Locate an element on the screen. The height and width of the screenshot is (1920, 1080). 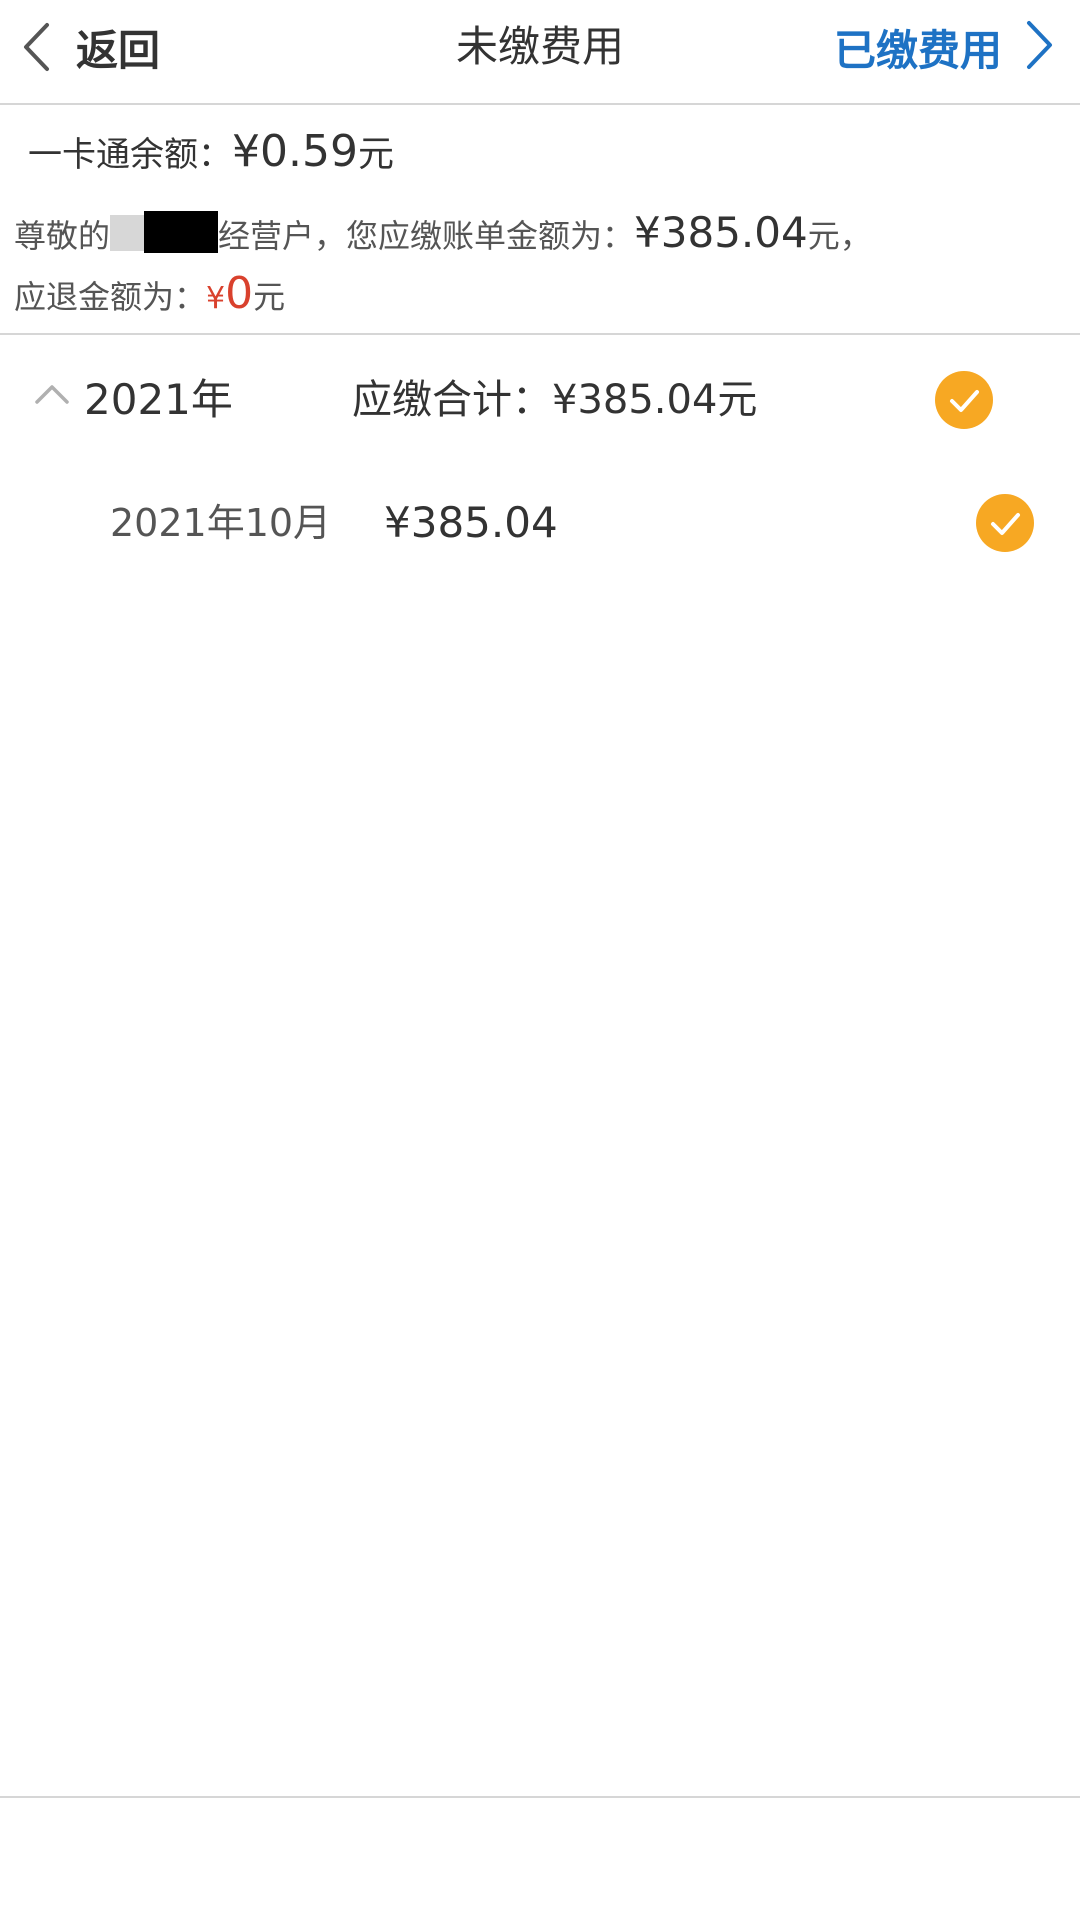
refund-notice: 应退金额为： ¥ 0 元 is located at coordinates (149, 298).